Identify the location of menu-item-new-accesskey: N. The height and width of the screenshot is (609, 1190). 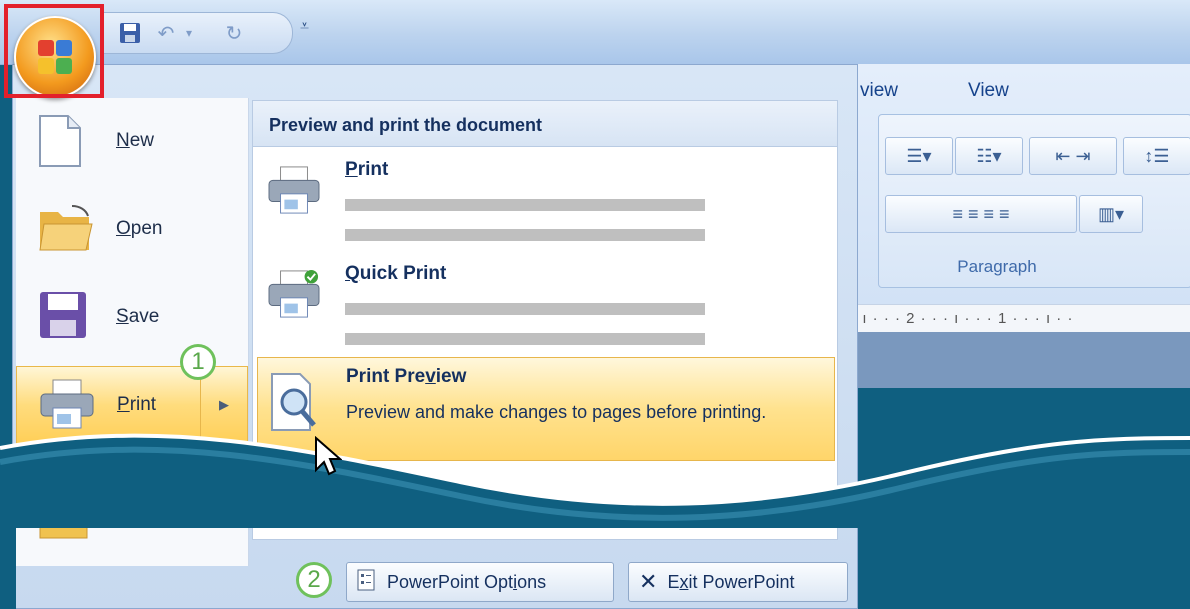
(123, 140).